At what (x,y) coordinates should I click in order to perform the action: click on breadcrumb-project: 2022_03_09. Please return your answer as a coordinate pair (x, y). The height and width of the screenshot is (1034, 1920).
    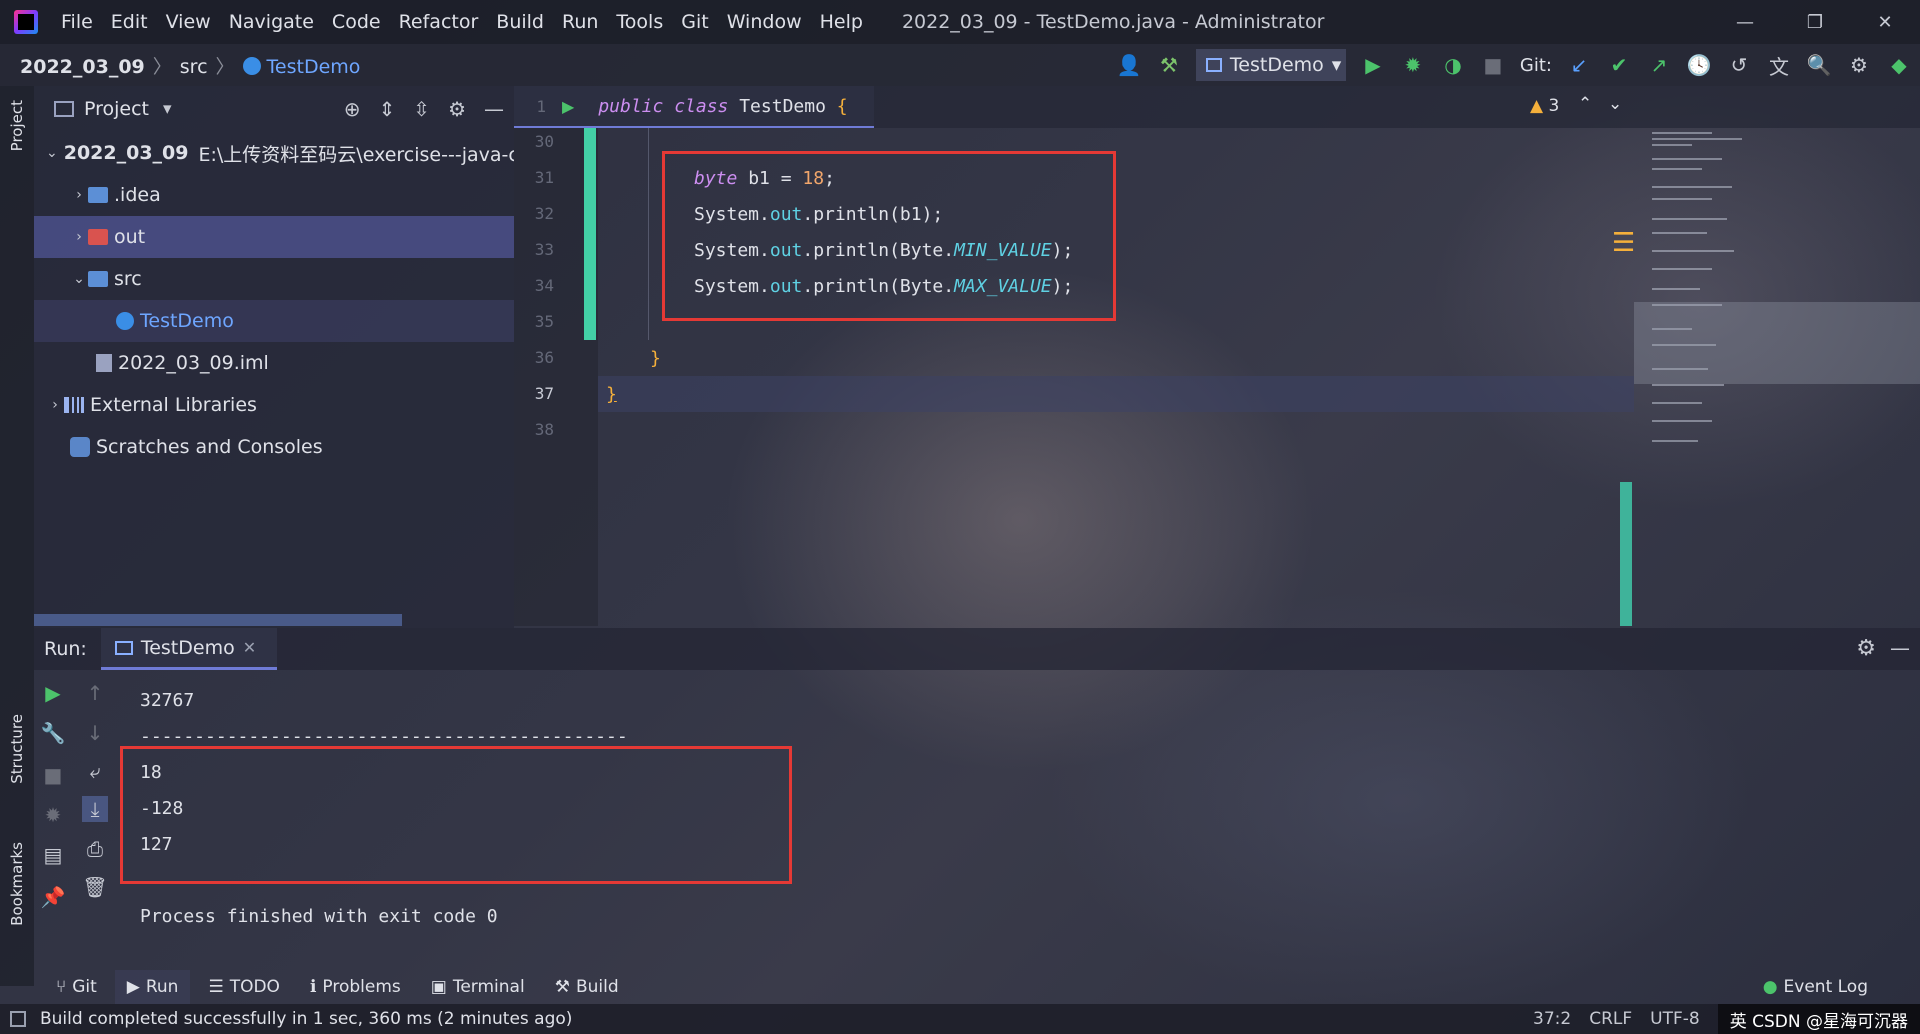
    Looking at the image, I should click on (82, 67).